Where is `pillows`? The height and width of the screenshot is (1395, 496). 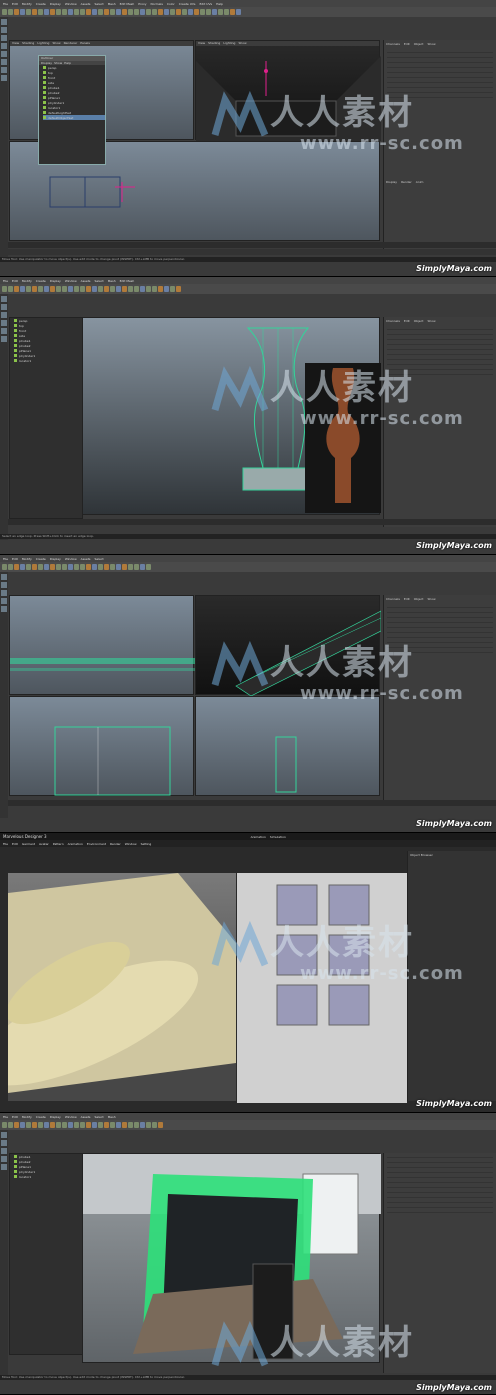
pillows is located at coordinates (122, 987).